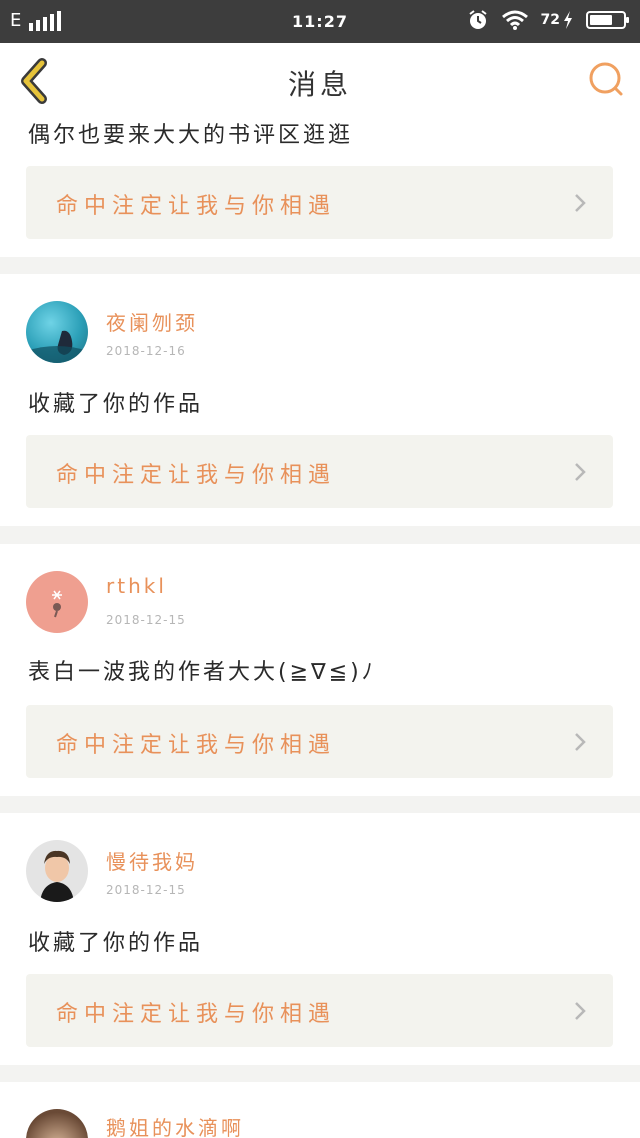 This screenshot has width=640, height=1138. I want to click on battery-percent: 72, so click(550, 20).